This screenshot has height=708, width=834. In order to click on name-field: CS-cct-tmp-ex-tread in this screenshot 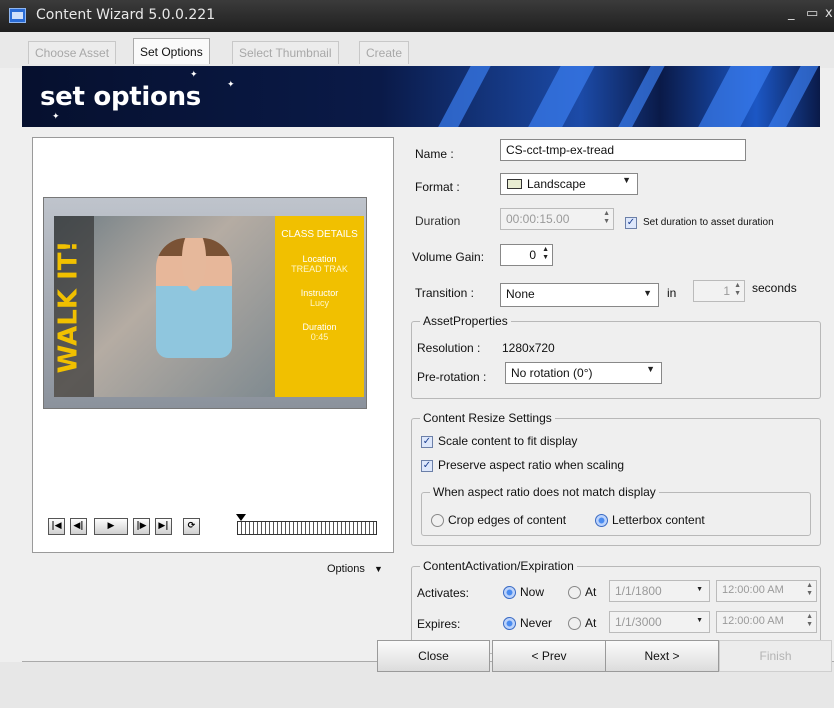, I will do `click(623, 150)`.